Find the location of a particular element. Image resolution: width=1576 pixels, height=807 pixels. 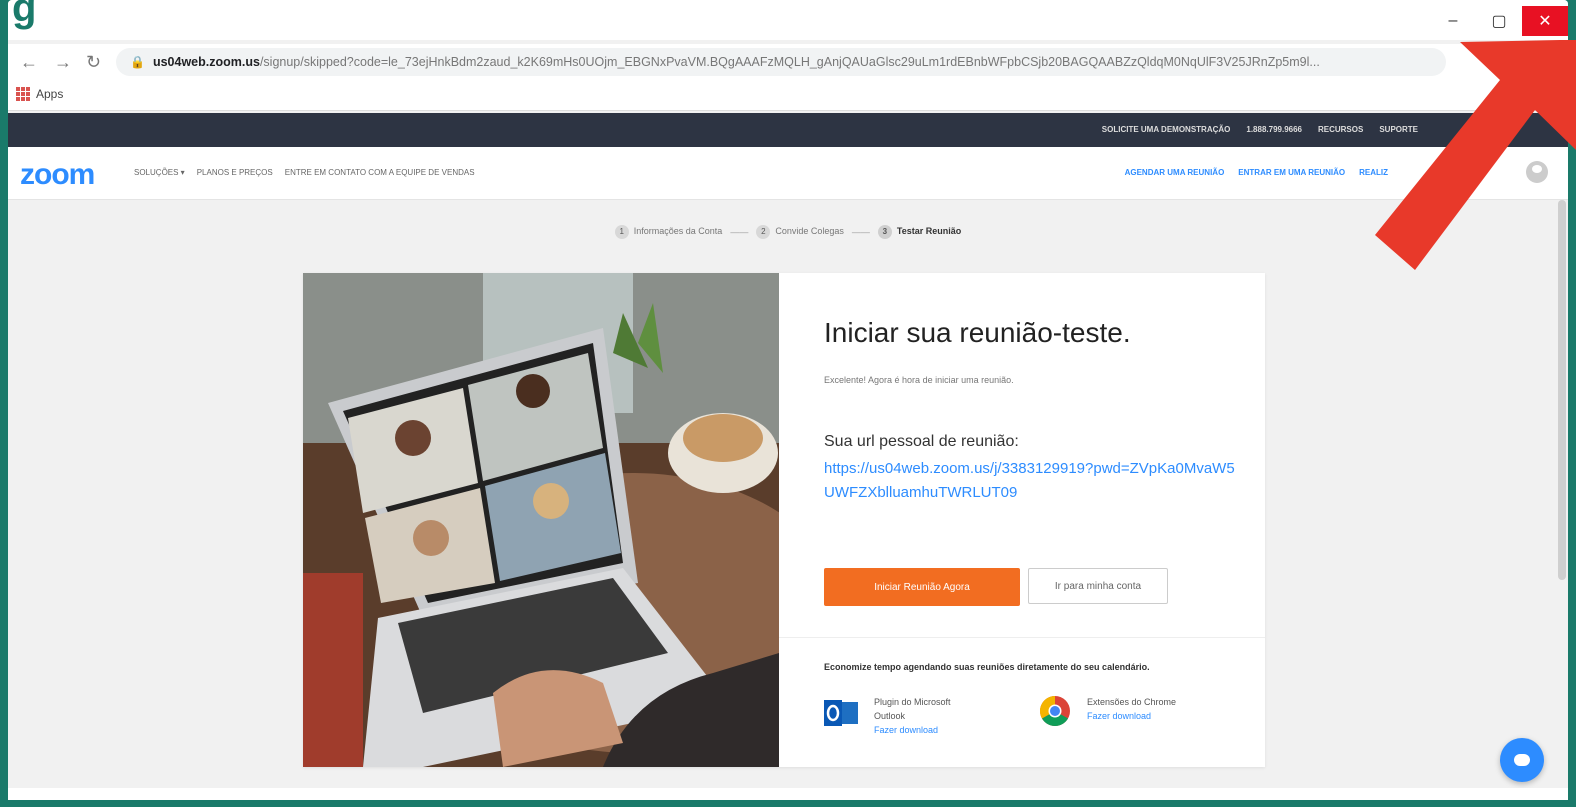

nav-plans: PLANOS E PREÇOS is located at coordinates (235, 172).